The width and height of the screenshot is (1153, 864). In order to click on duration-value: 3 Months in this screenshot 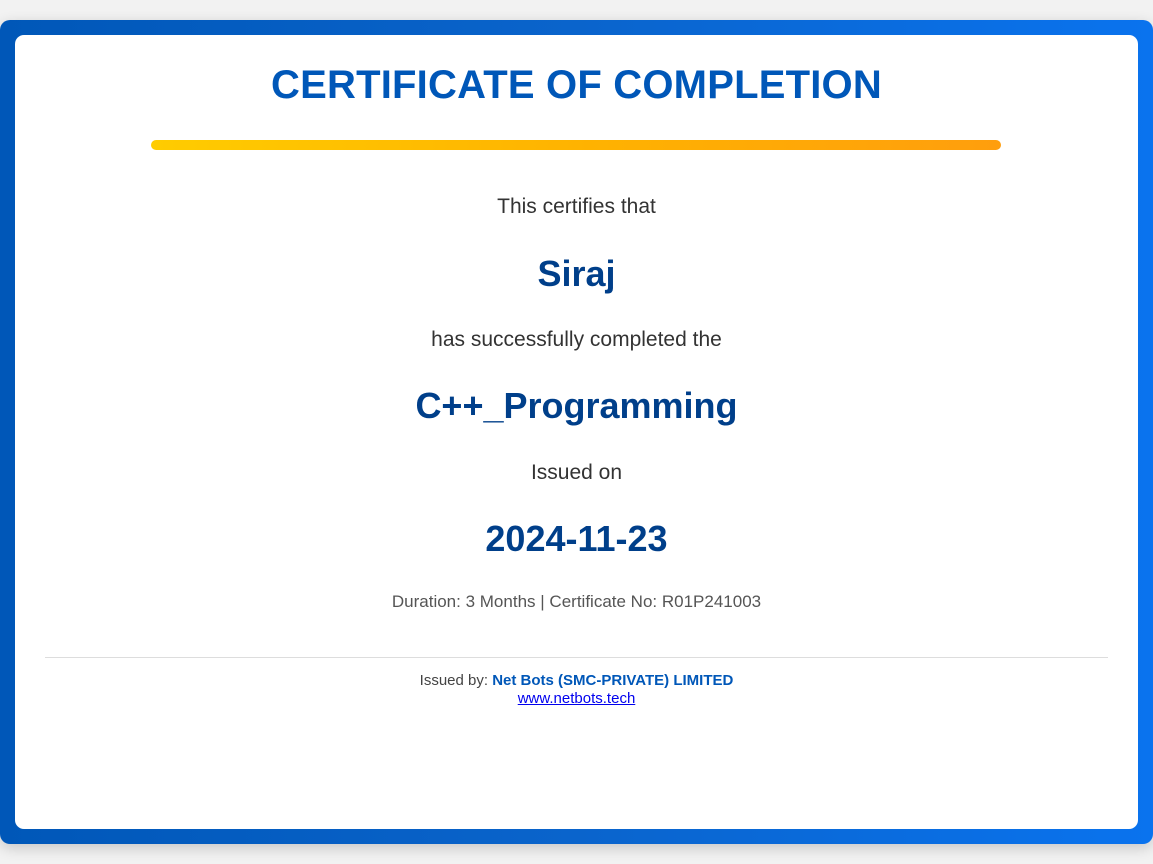, I will do `click(500, 601)`.